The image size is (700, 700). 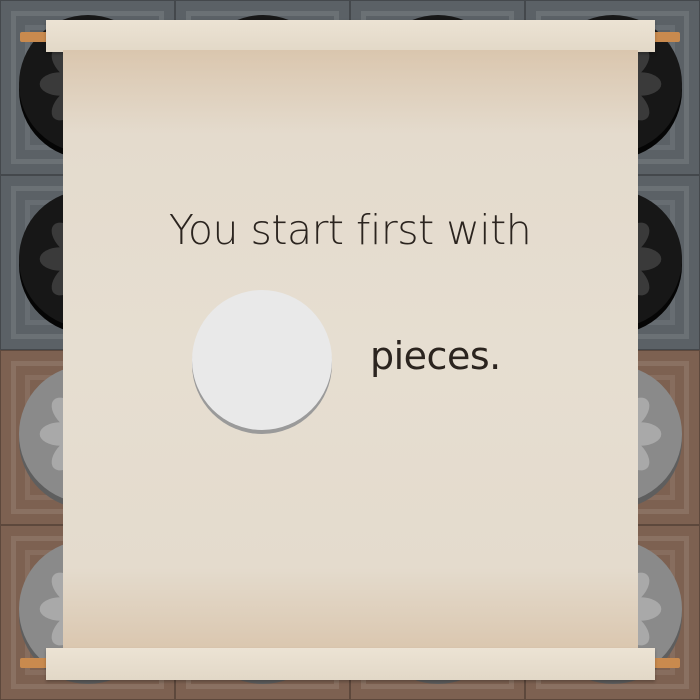 What do you see at coordinates (262, 362) in the screenshot?
I see `white-piece-icon` at bounding box center [262, 362].